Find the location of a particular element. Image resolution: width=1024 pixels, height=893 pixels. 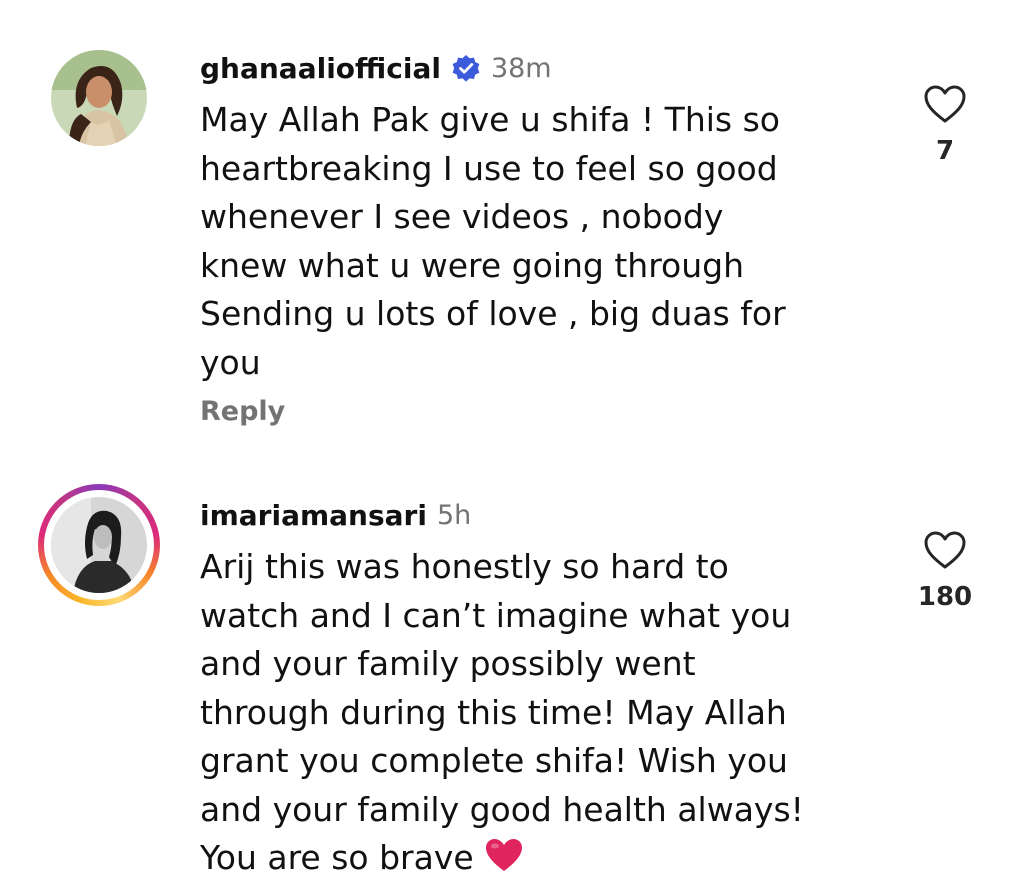

like-count: 180 is located at coordinates (945, 597).